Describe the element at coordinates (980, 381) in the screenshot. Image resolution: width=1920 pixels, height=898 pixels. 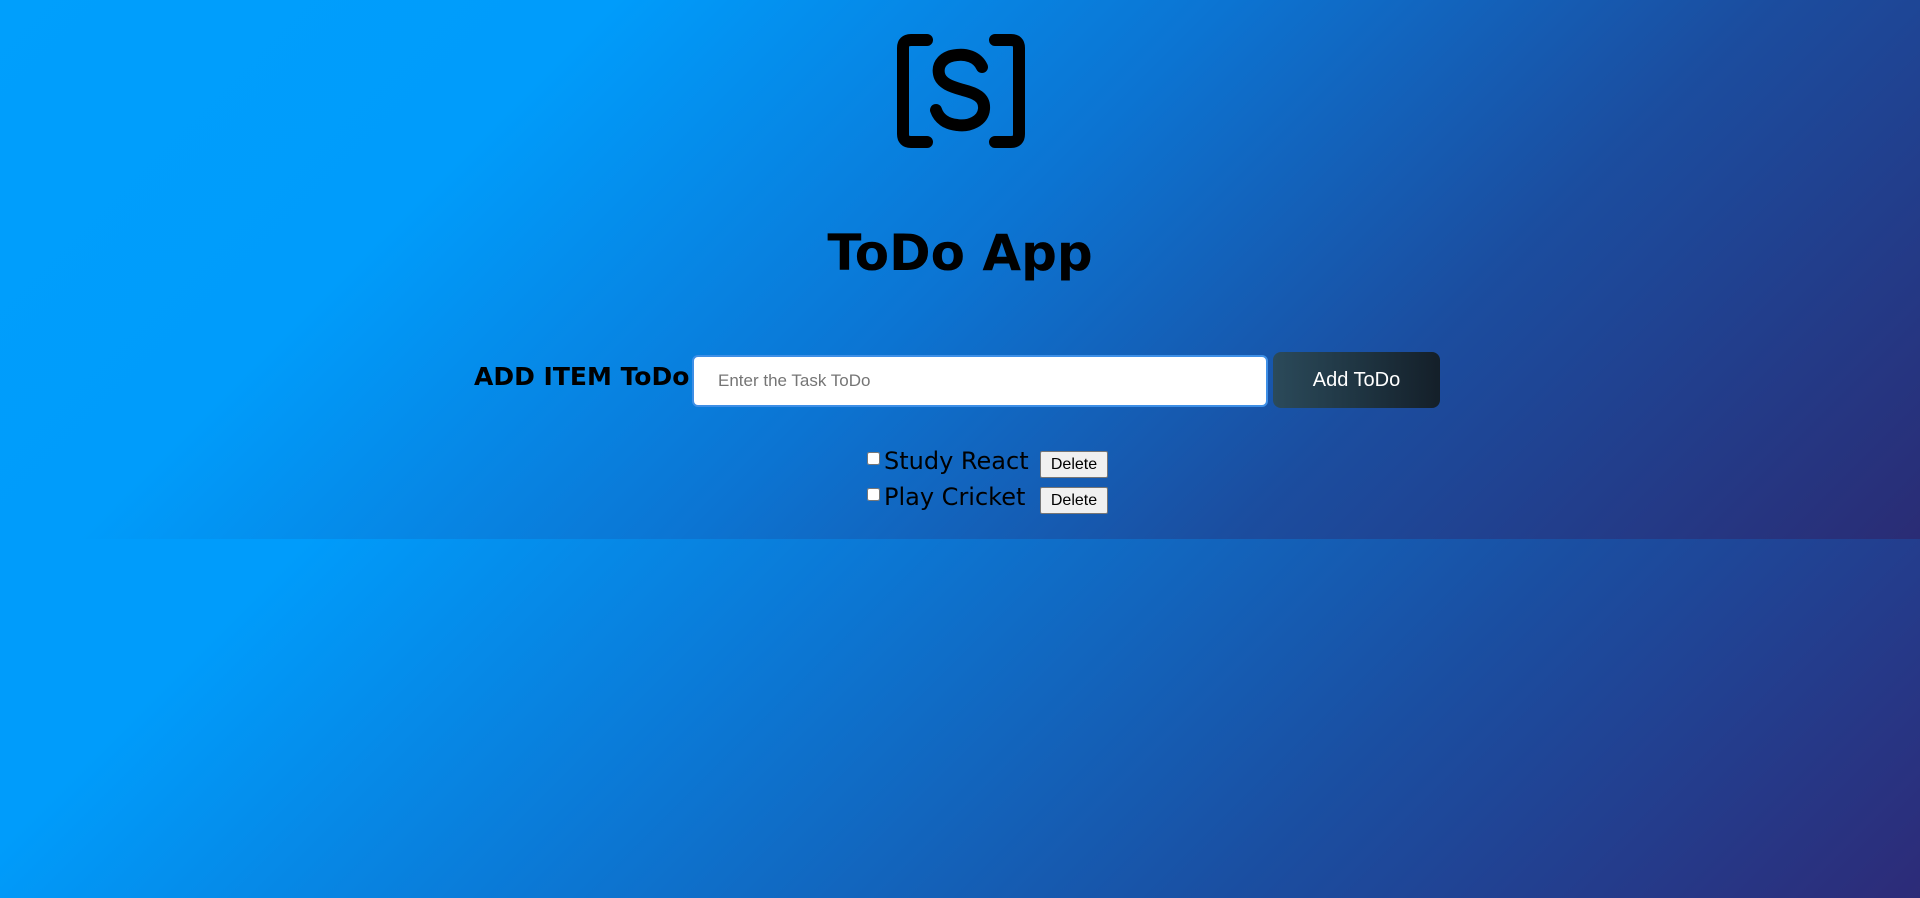
I see `task-input` at that location.